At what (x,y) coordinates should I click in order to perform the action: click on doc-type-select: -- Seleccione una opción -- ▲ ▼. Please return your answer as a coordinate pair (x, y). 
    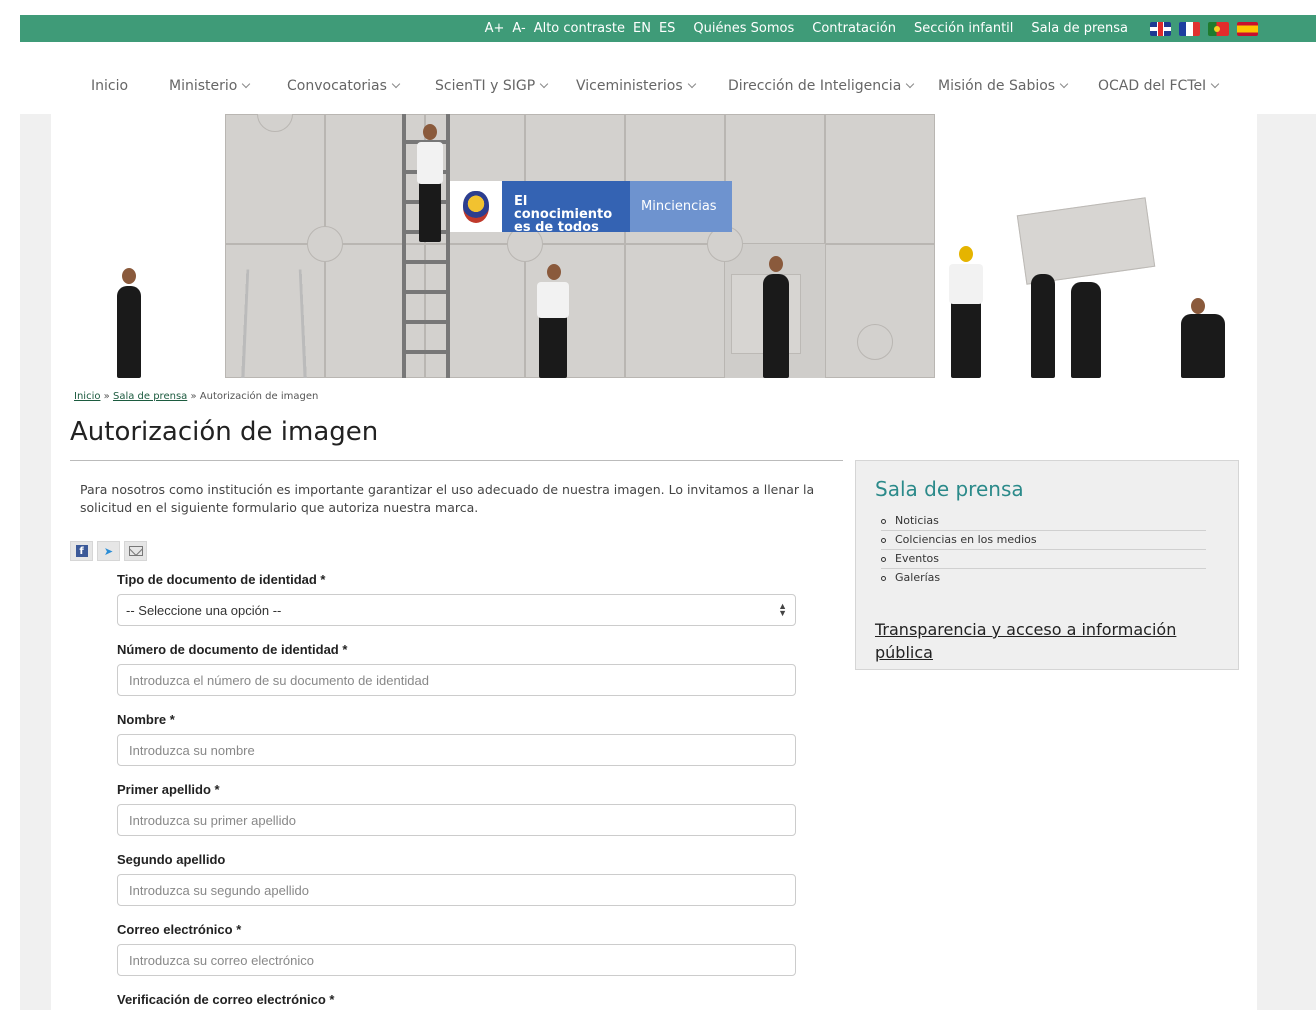
    Looking at the image, I should click on (456, 610).